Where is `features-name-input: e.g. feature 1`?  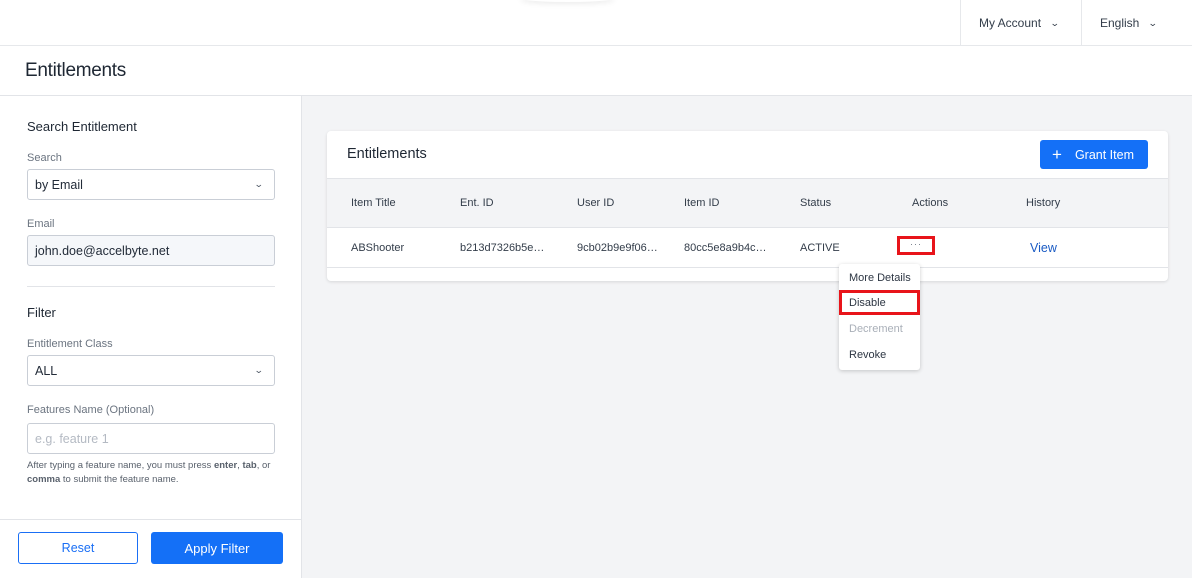 features-name-input: e.g. feature 1 is located at coordinates (151, 438).